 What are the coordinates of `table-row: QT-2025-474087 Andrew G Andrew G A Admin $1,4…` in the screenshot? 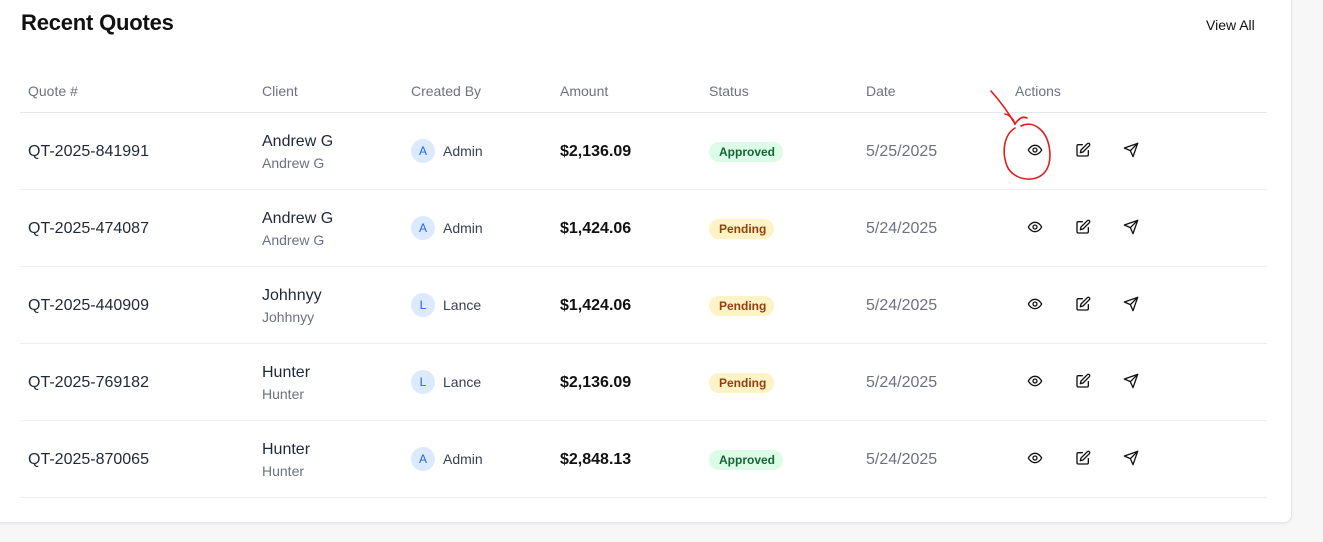 It's located at (643, 228).